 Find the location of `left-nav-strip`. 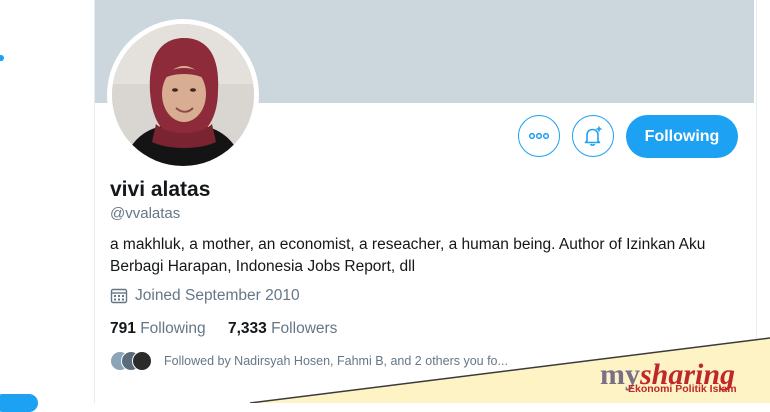

left-nav-strip is located at coordinates (47, 201).